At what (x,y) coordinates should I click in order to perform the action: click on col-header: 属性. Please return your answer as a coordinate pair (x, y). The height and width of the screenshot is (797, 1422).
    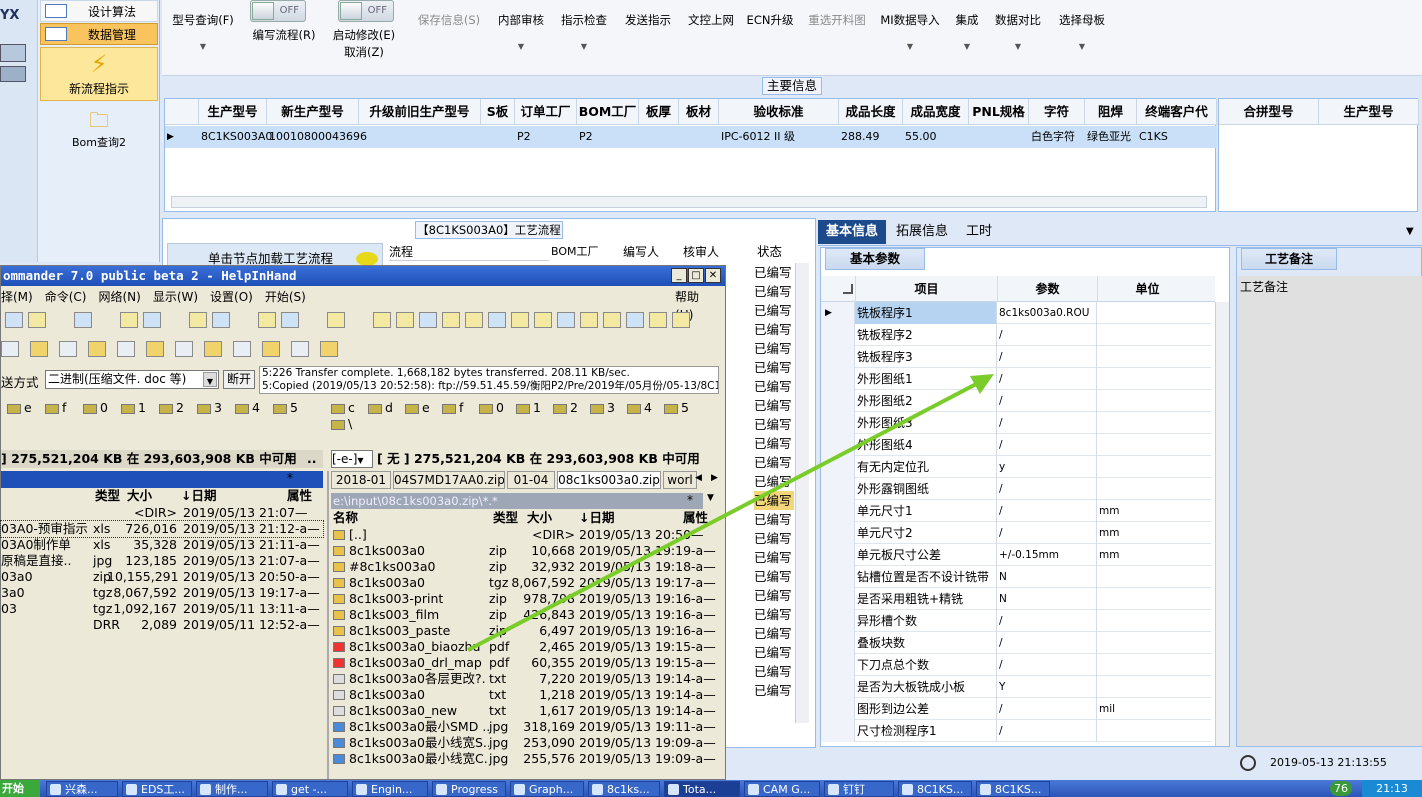
    Looking at the image, I should click on (299, 496).